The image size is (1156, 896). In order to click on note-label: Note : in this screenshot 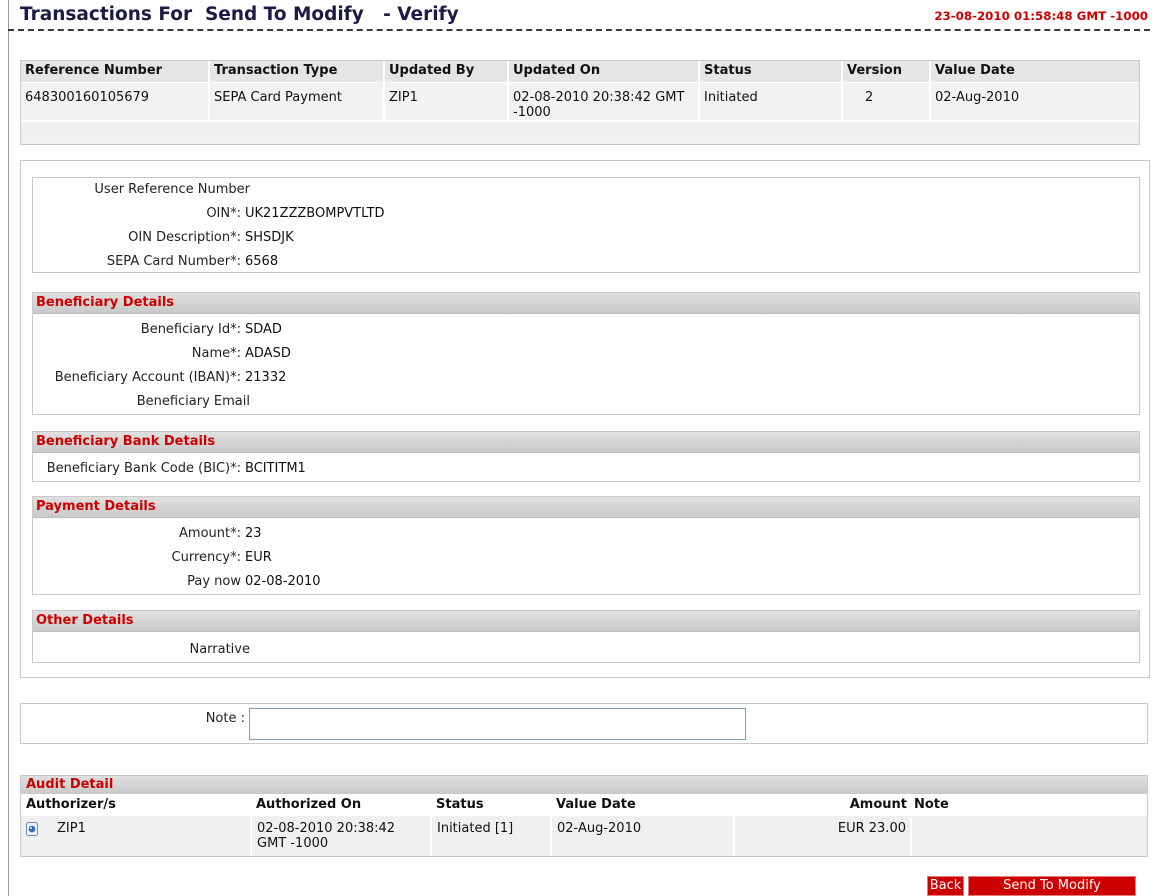, I will do `click(225, 718)`.